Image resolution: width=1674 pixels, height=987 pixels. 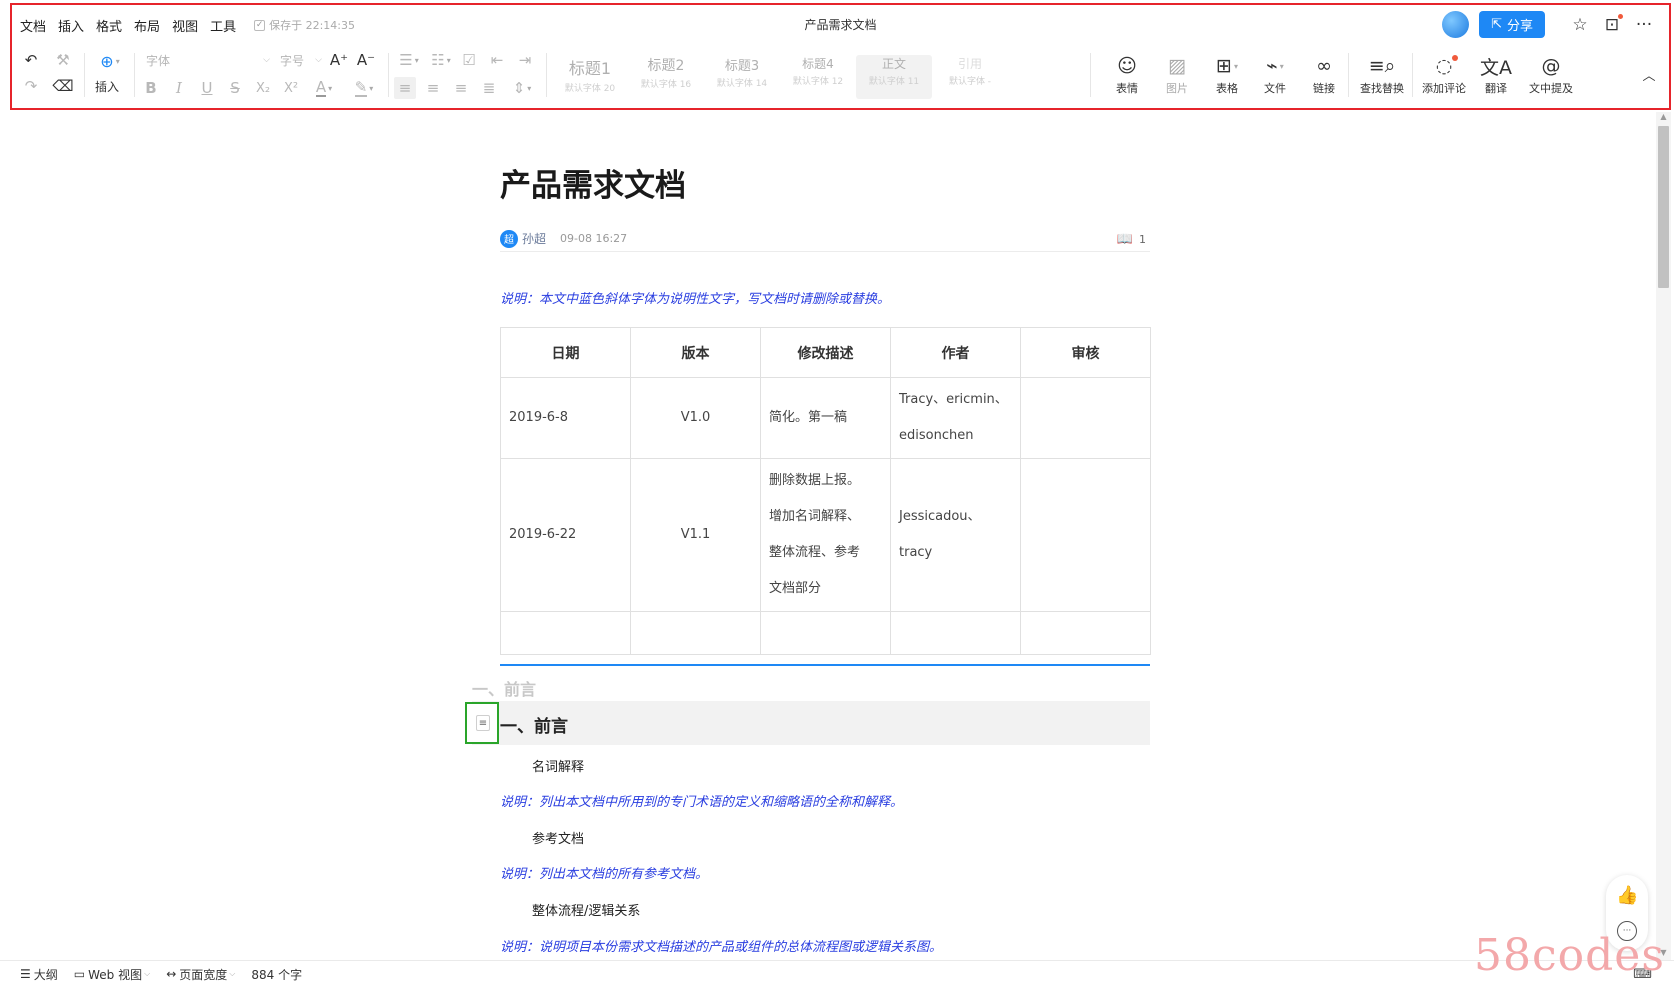 What do you see at coordinates (63, 86) in the screenshot?
I see `clear-format-icon: ⌫` at bounding box center [63, 86].